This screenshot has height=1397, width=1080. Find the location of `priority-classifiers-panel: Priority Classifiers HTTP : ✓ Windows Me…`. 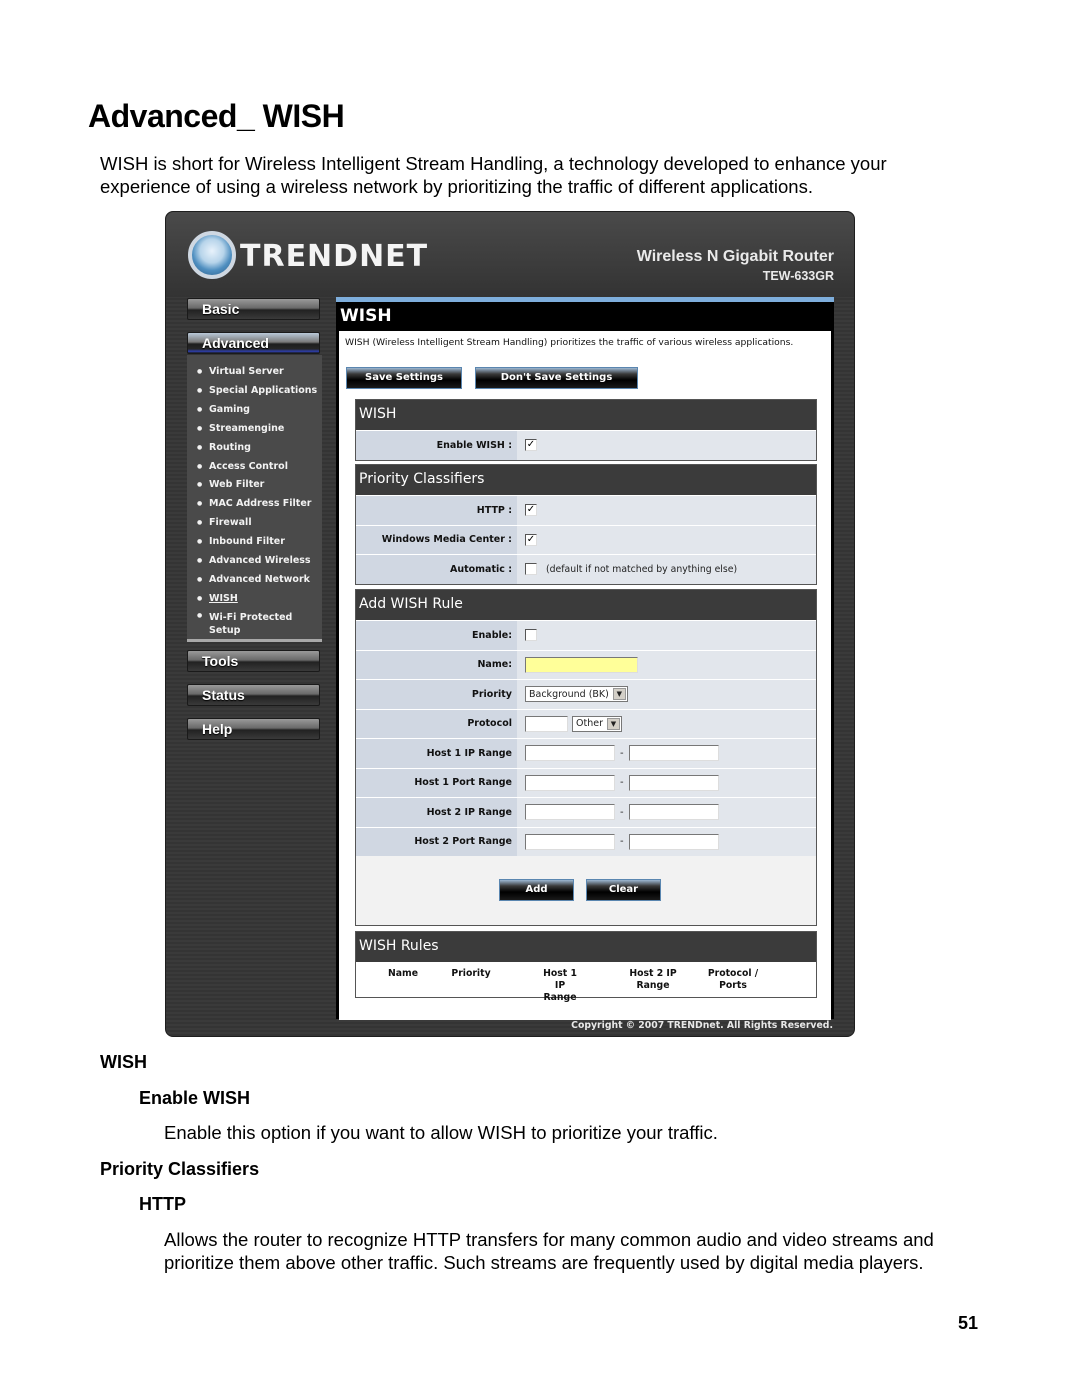

priority-classifiers-panel: Priority Classifiers HTTP : ✓ Windows Me… is located at coordinates (586, 524).